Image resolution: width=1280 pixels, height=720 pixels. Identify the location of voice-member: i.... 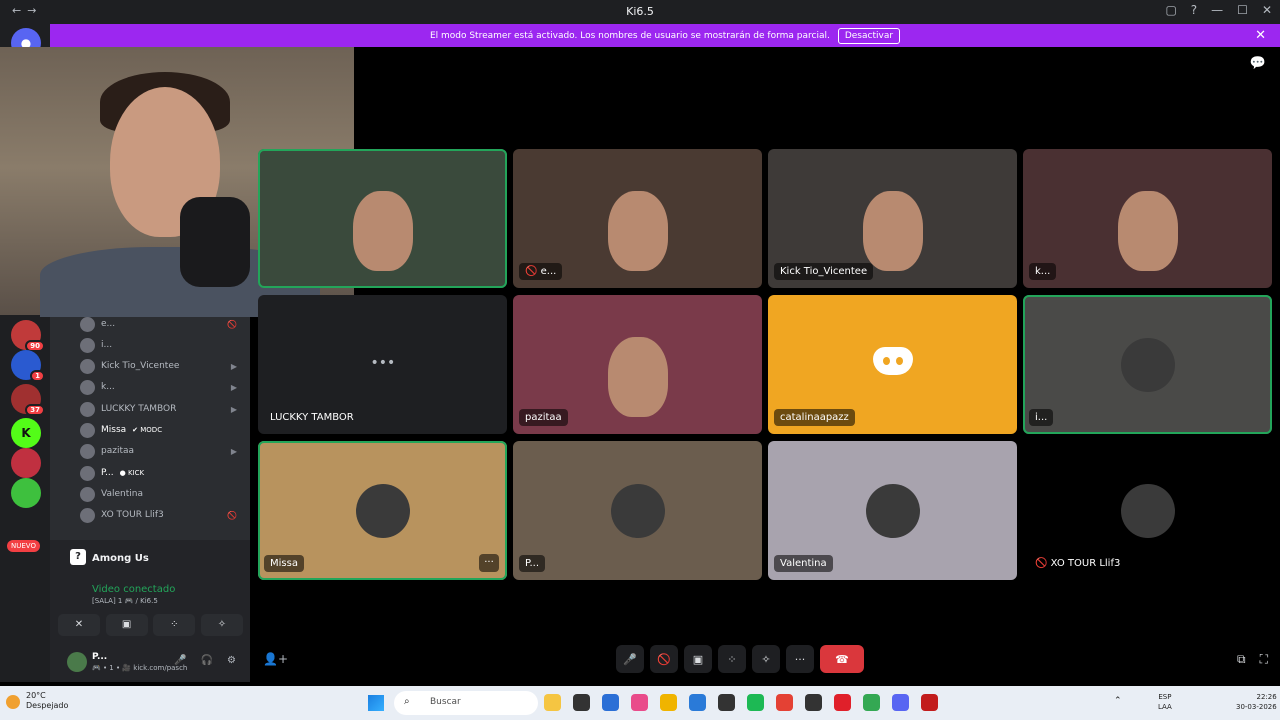
(162, 345).